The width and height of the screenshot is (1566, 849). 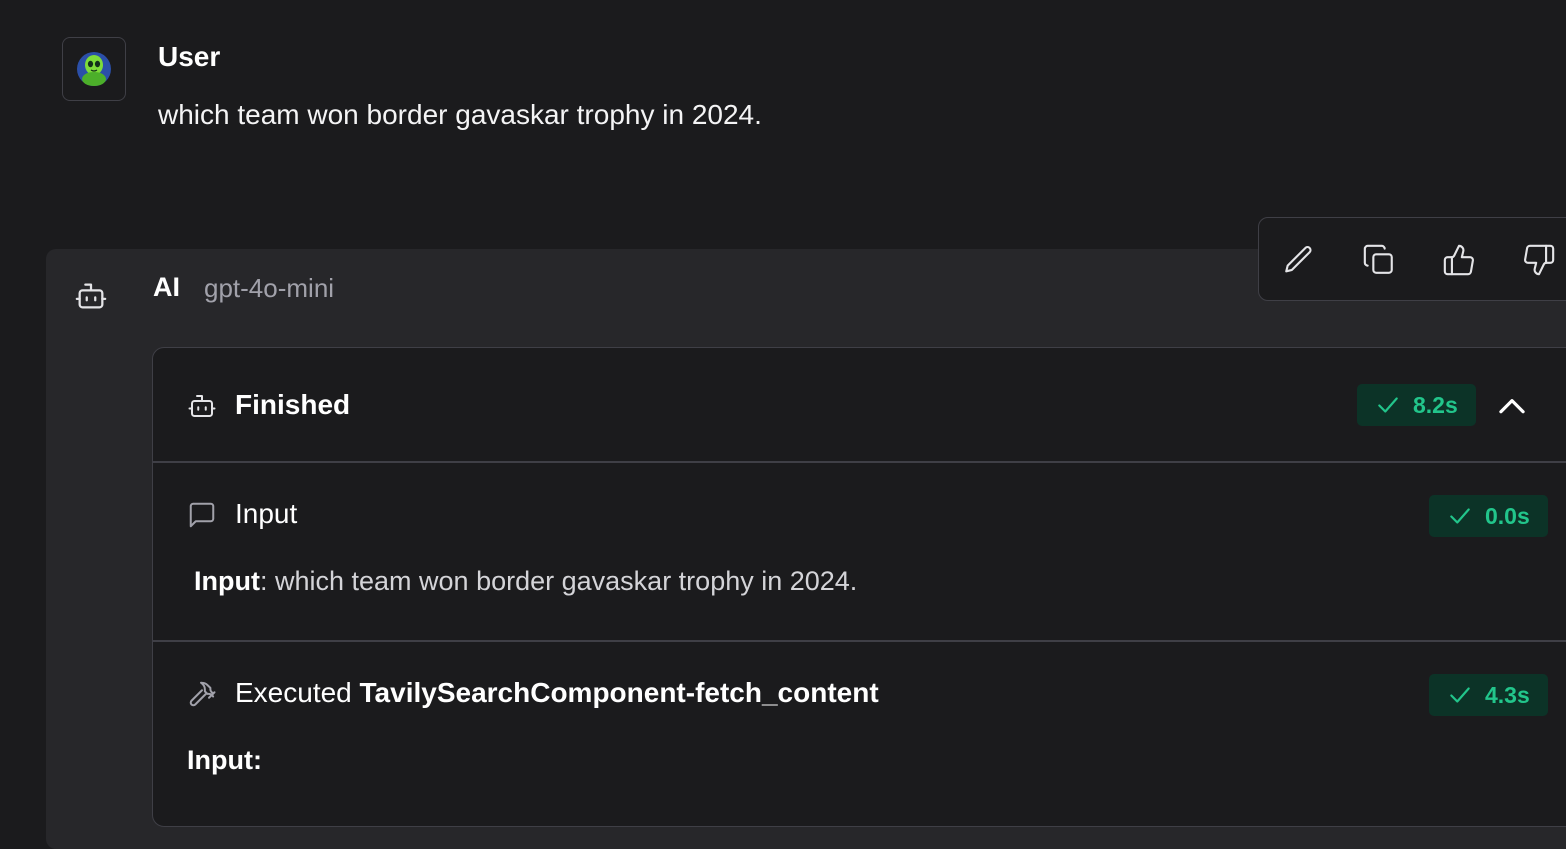 What do you see at coordinates (1412, 259) in the screenshot?
I see `message-actions-toolbar` at bounding box center [1412, 259].